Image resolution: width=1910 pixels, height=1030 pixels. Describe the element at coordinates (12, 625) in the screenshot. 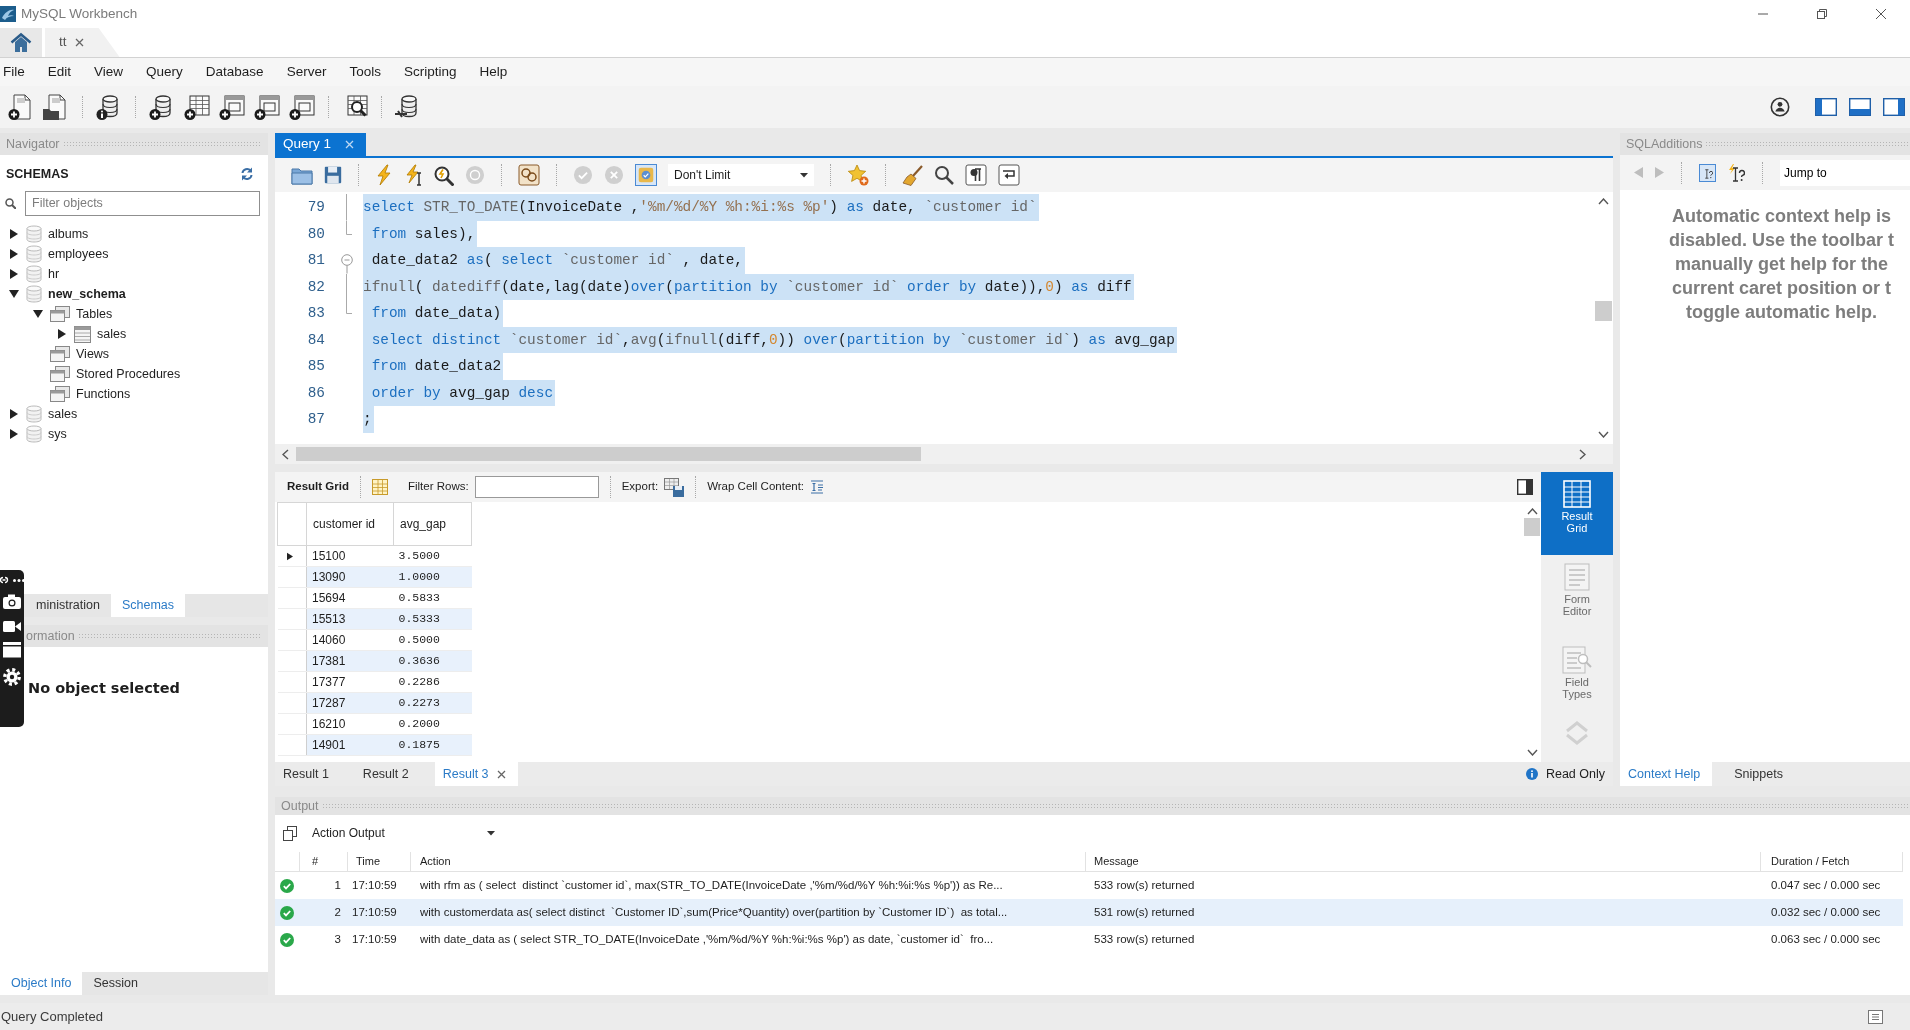

I see `video-camera-icon` at that location.